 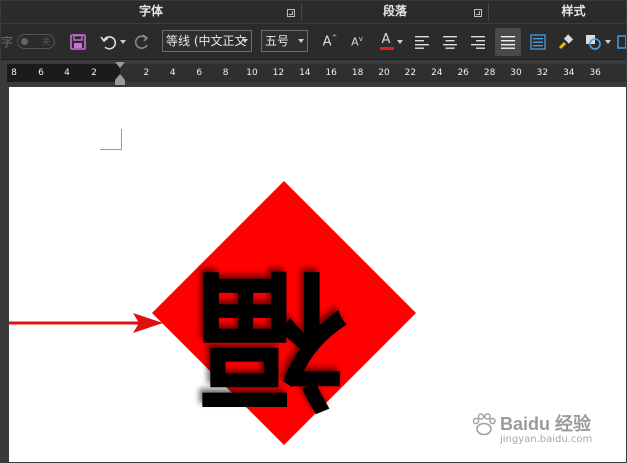 I want to click on font-size-dropdown: 五号, so click(x=284, y=41).